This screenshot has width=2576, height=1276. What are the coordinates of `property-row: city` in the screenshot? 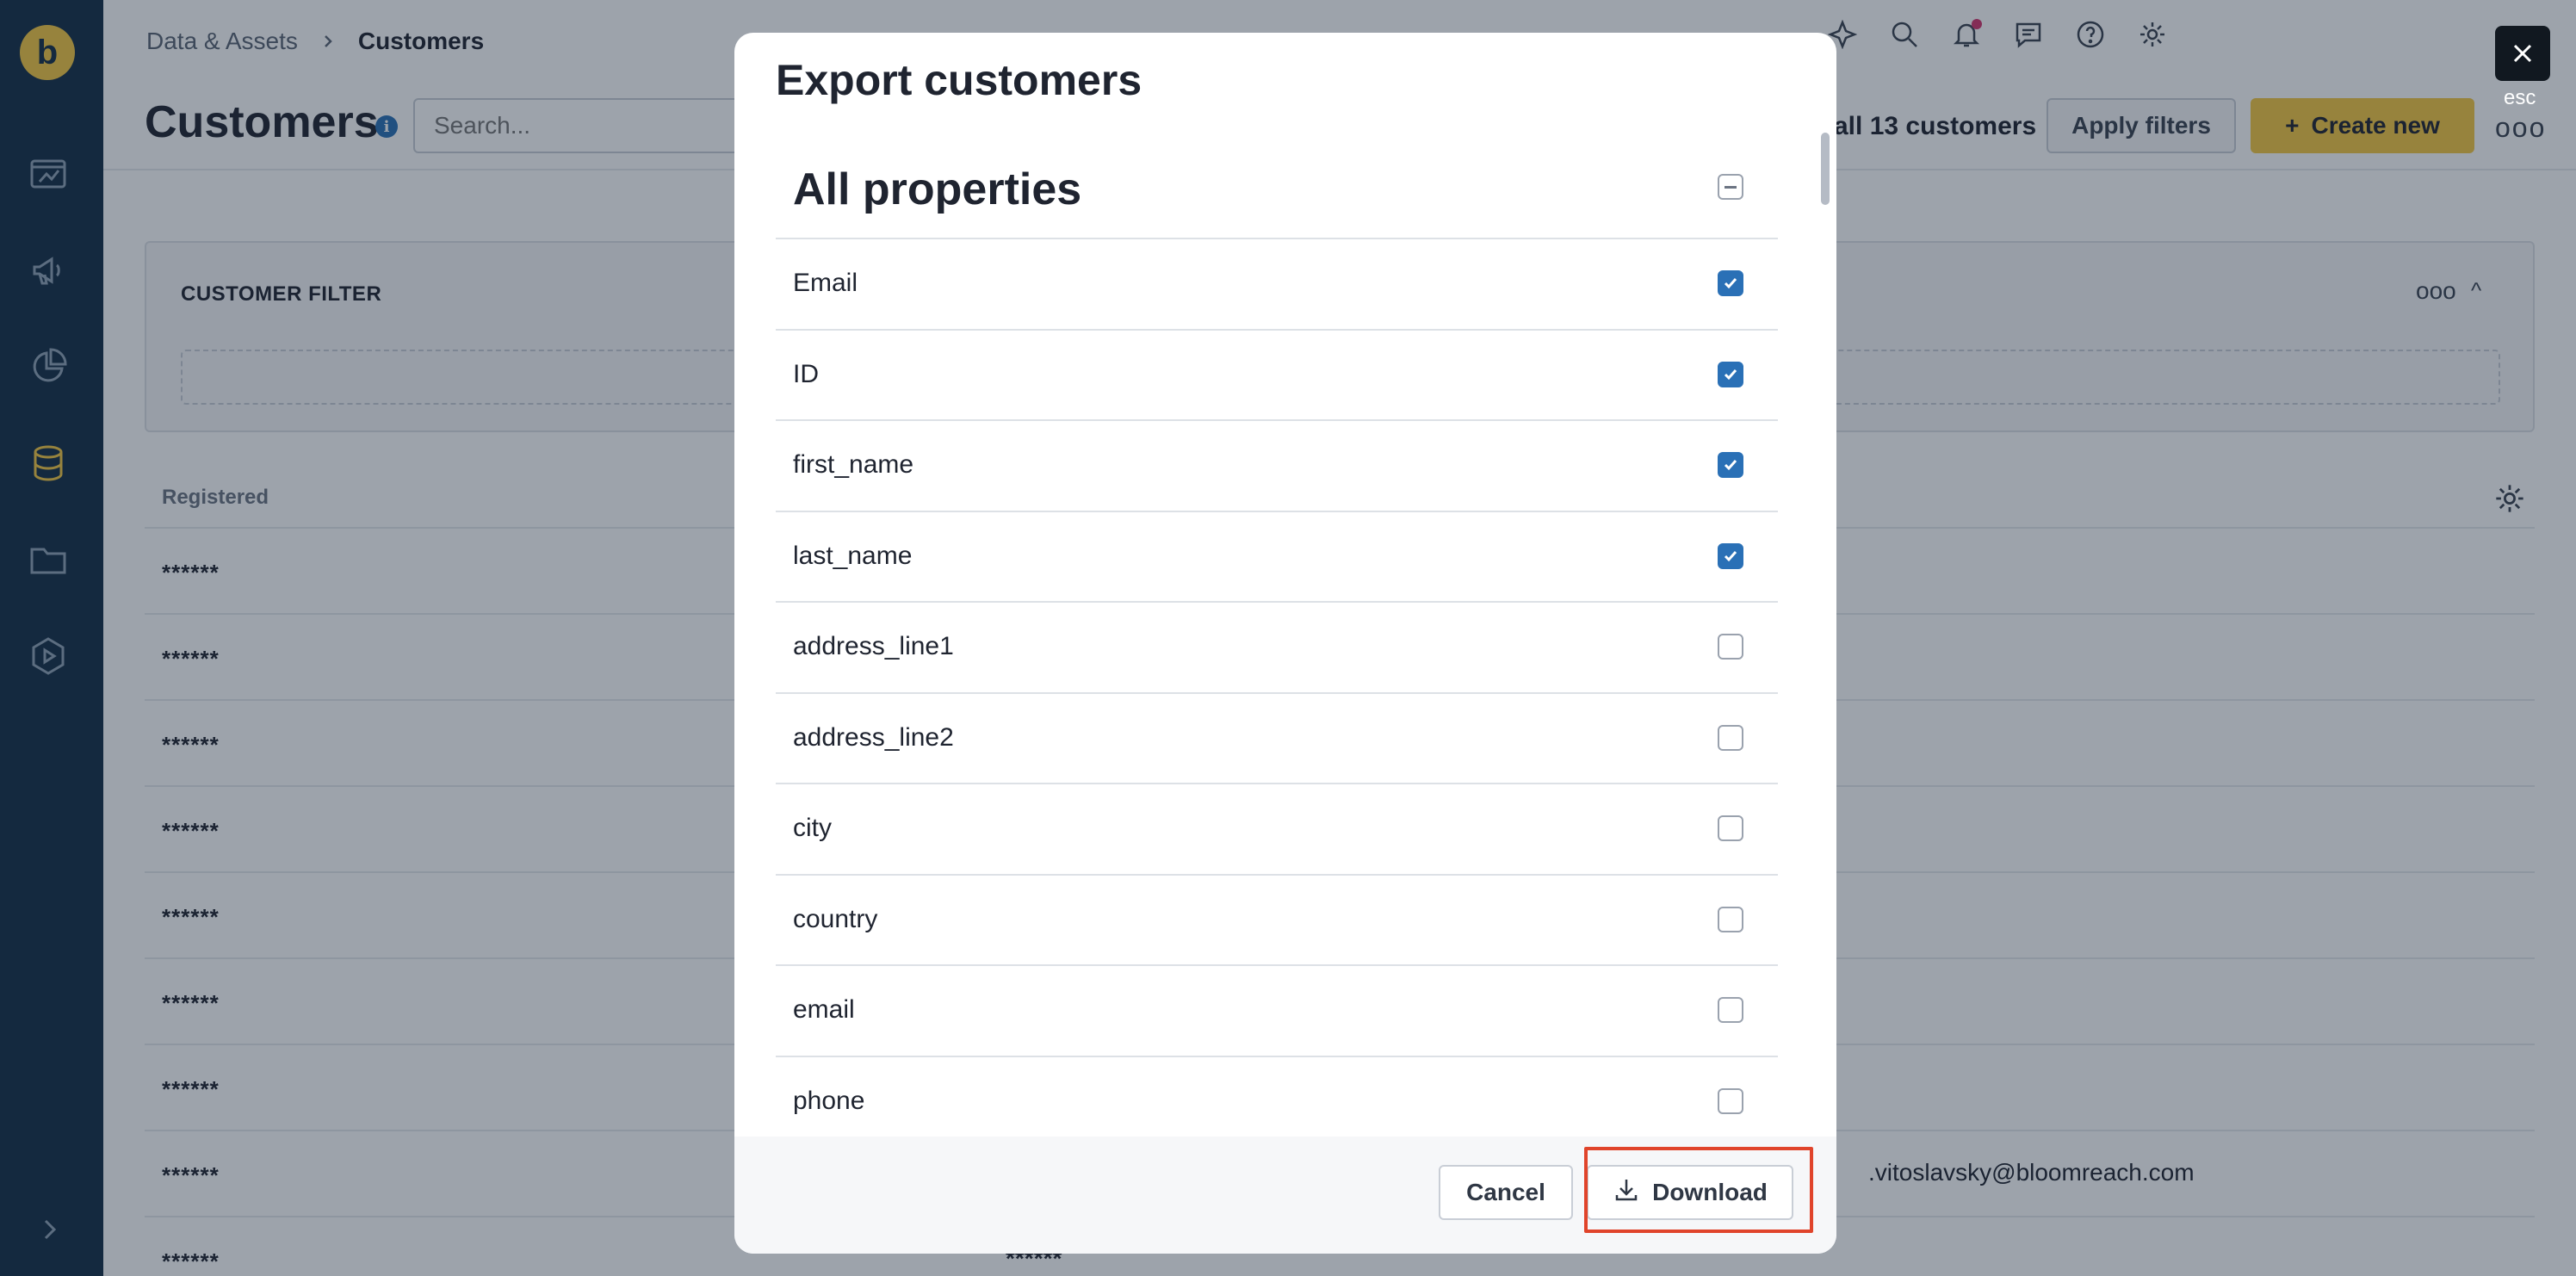 It's located at (1277, 830).